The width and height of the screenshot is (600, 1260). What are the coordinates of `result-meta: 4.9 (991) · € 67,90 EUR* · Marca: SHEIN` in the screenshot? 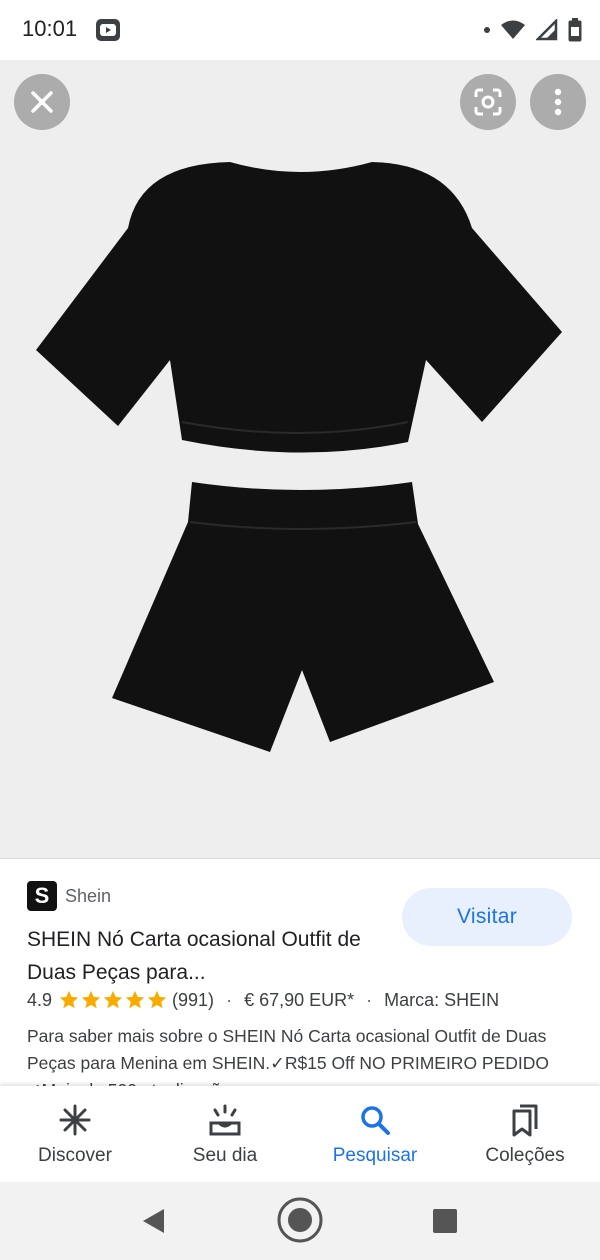 It's located at (263, 1000).